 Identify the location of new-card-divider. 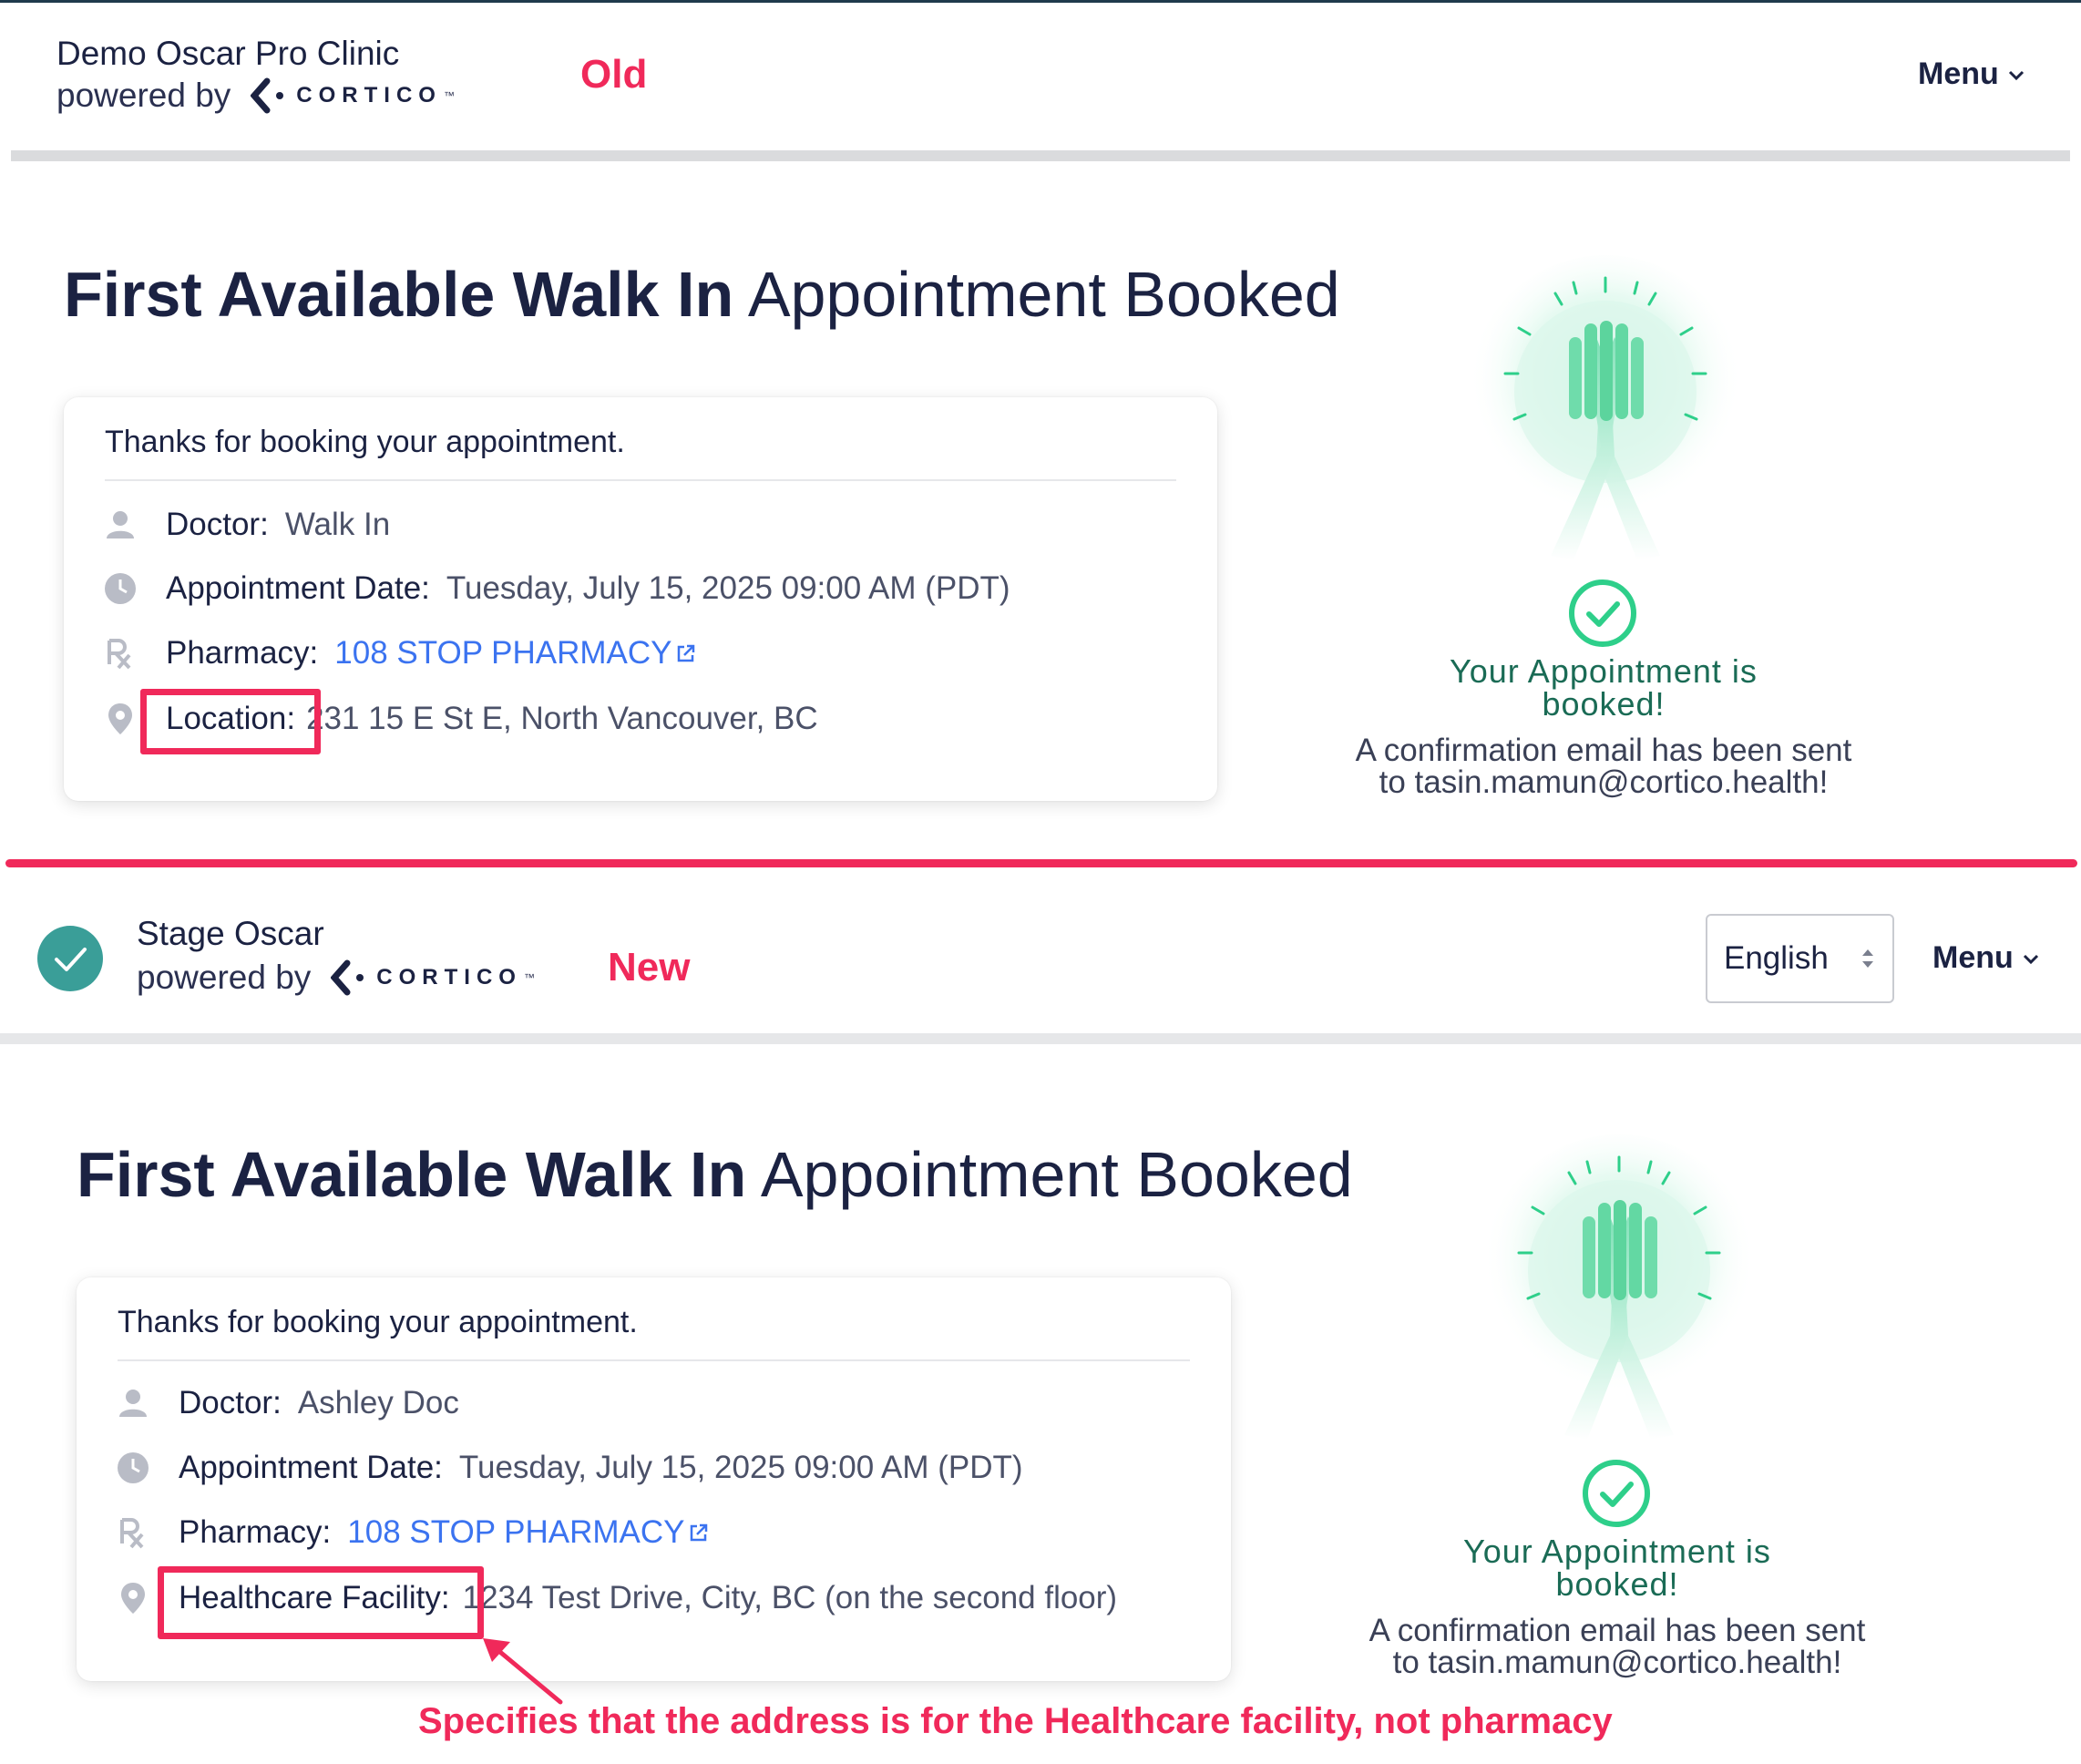
(654, 1360).